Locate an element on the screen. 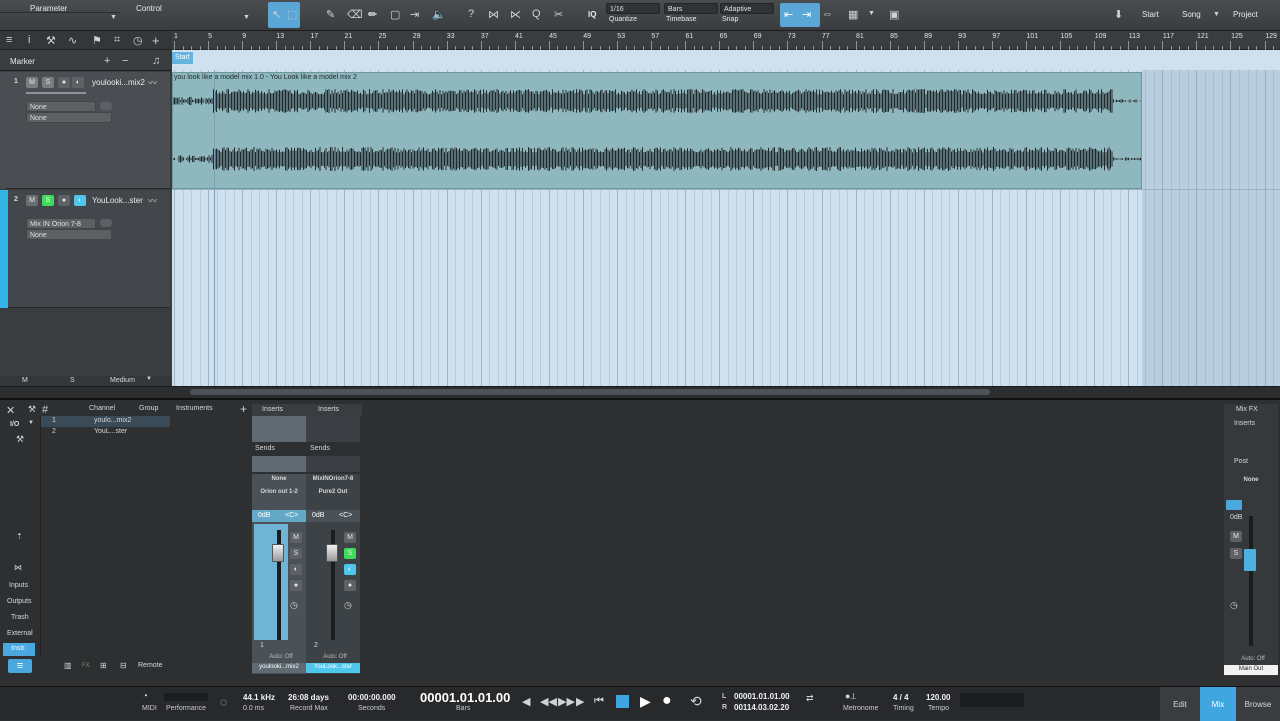 Image resolution: width=1280 pixels, height=721 pixels. record-icon: ● is located at coordinates (667, 701).